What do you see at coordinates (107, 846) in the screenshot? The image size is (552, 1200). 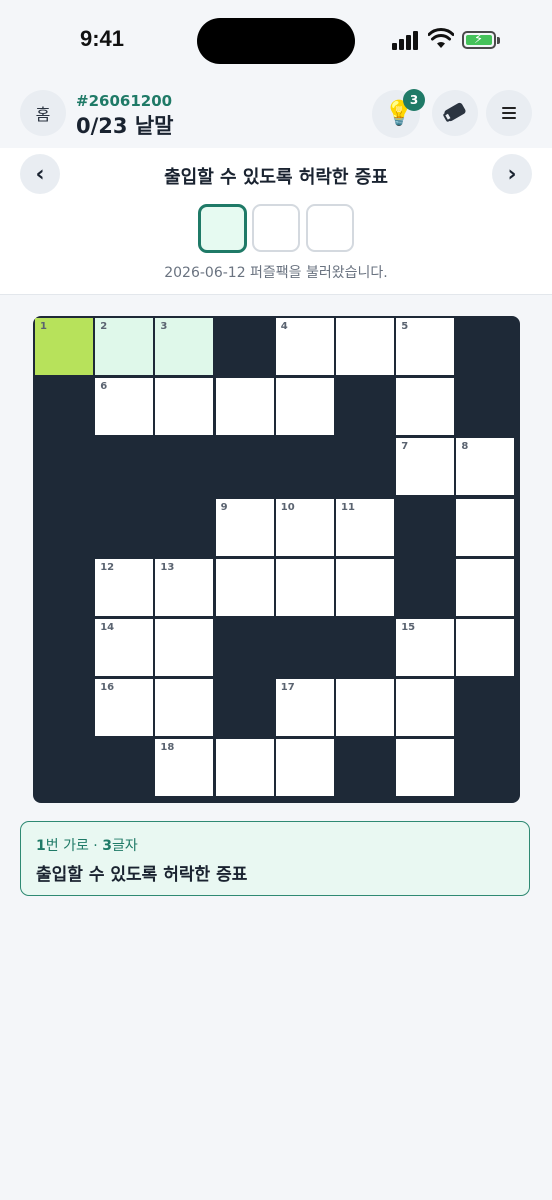 I see `clue-length: 3` at bounding box center [107, 846].